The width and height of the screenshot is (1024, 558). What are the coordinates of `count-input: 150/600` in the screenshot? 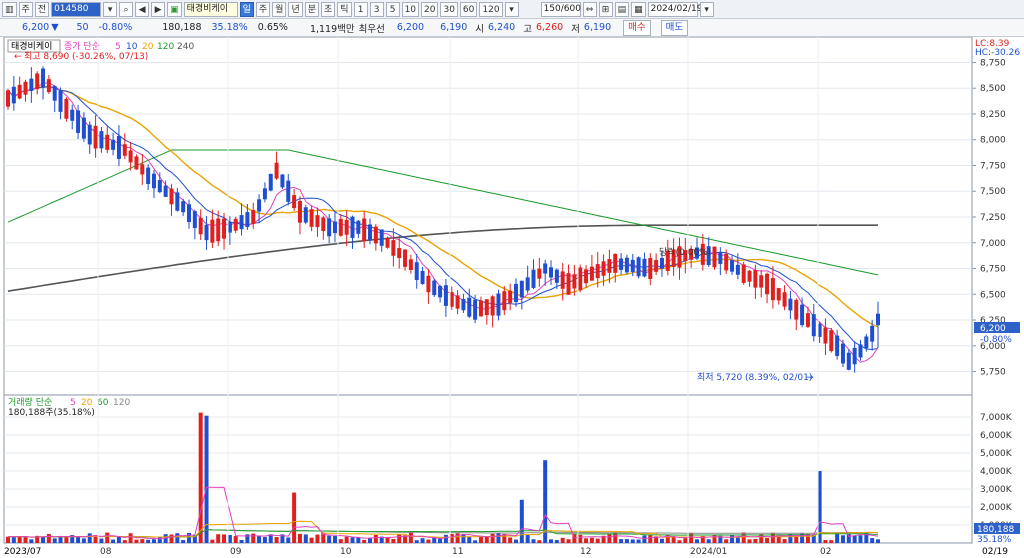 It's located at (560, 9).